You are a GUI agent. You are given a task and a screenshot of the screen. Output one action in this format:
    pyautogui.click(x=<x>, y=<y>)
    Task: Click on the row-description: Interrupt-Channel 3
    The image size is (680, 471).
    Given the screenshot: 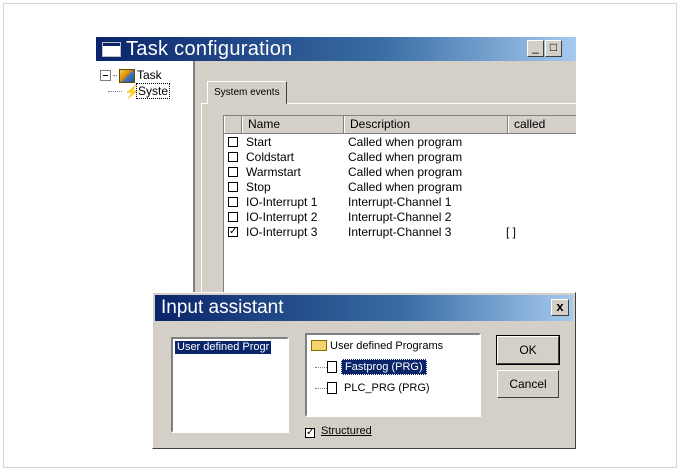 What is the action you would take?
    pyautogui.click(x=400, y=232)
    